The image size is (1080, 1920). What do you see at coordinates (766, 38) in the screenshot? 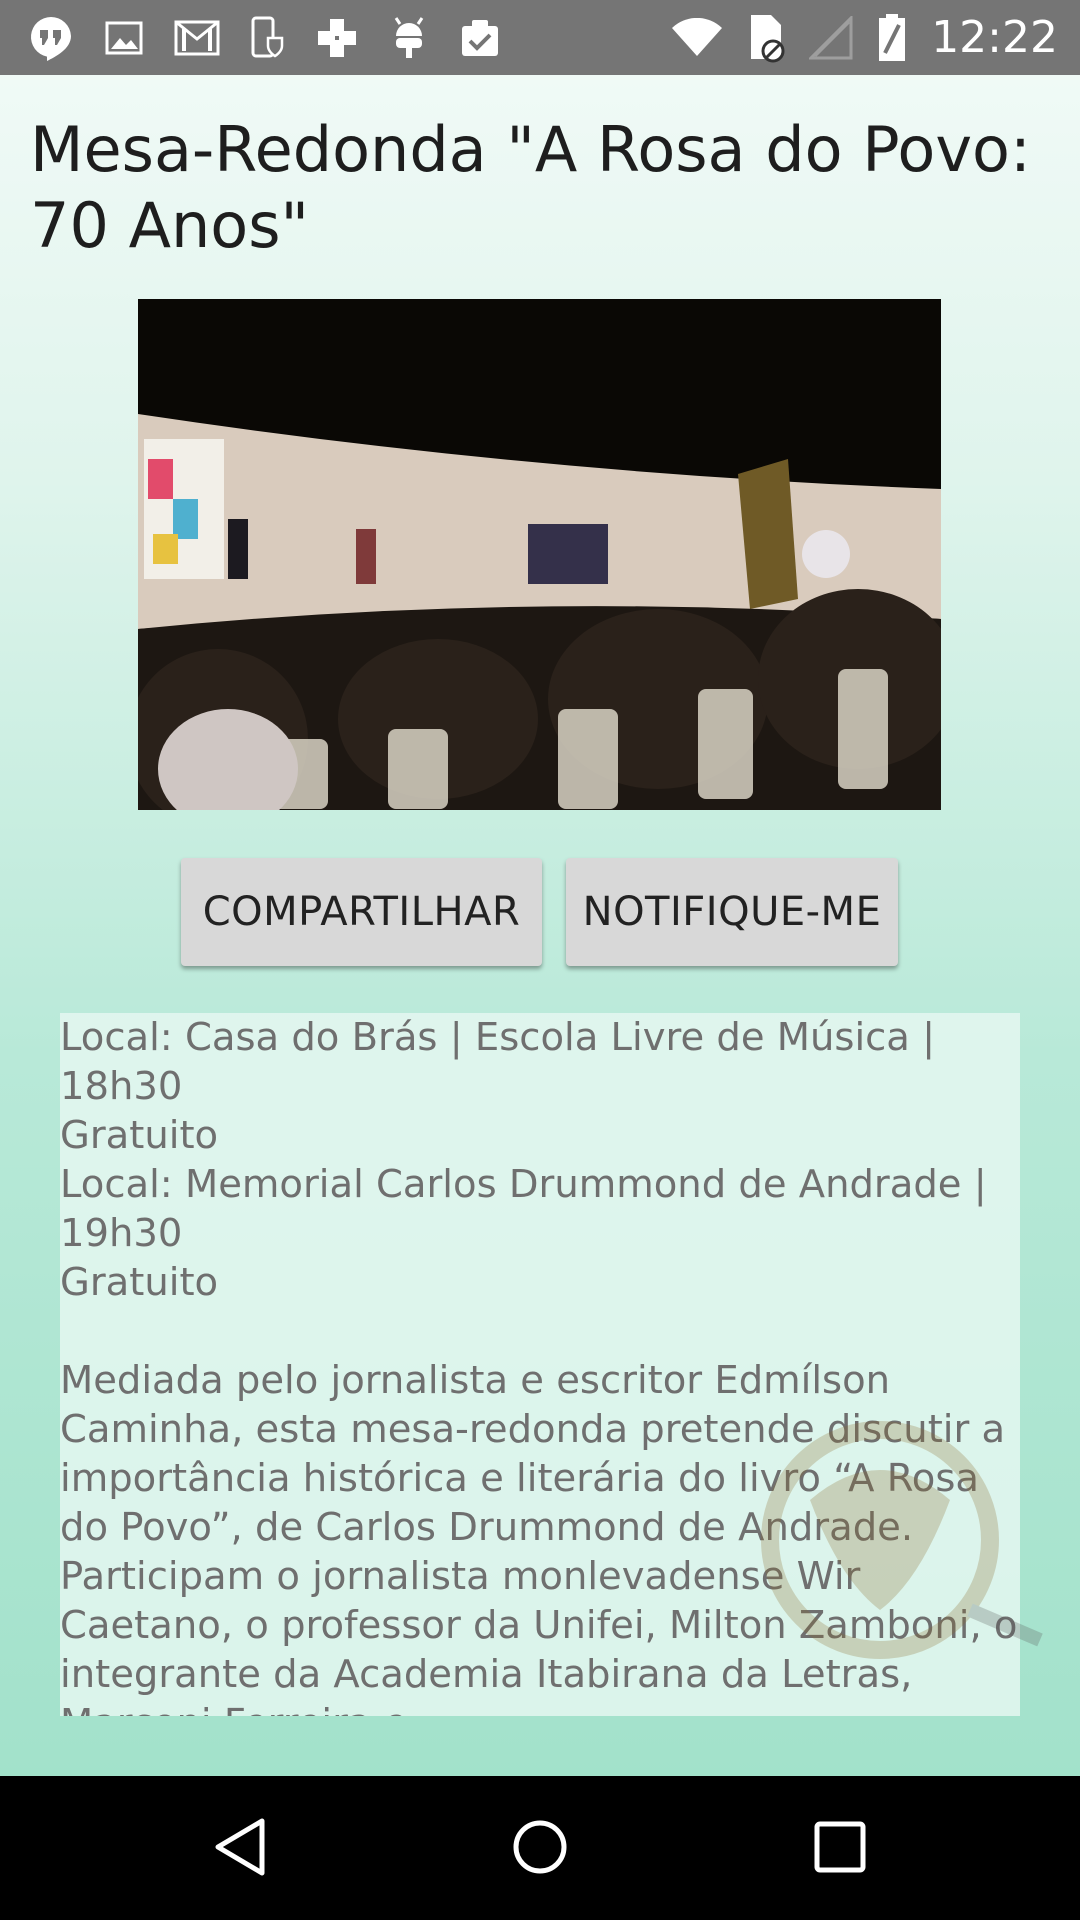
I see `sim-blocked-icon` at bounding box center [766, 38].